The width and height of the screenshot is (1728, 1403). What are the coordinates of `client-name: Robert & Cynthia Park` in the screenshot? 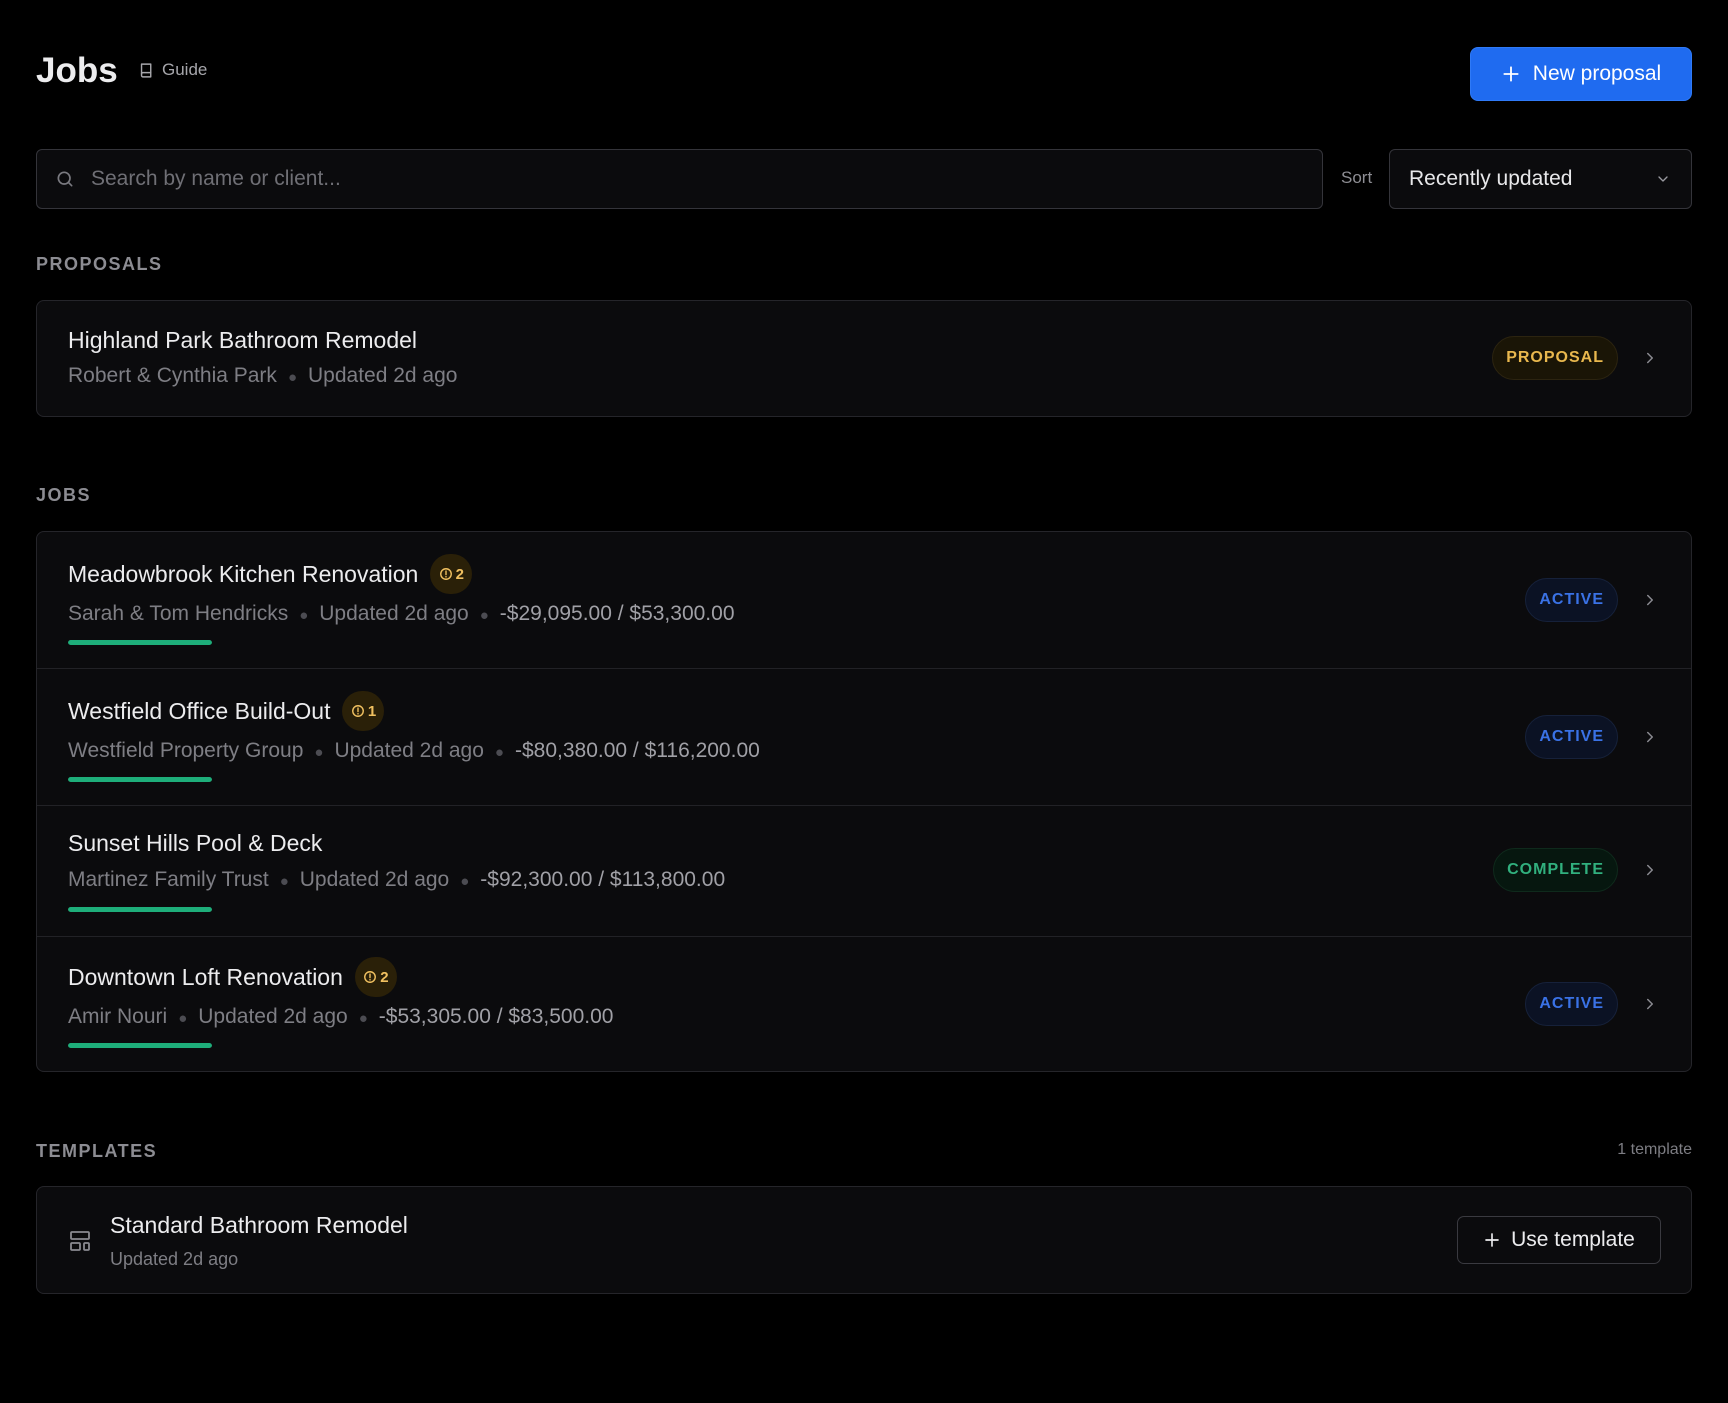 It's located at (172, 375).